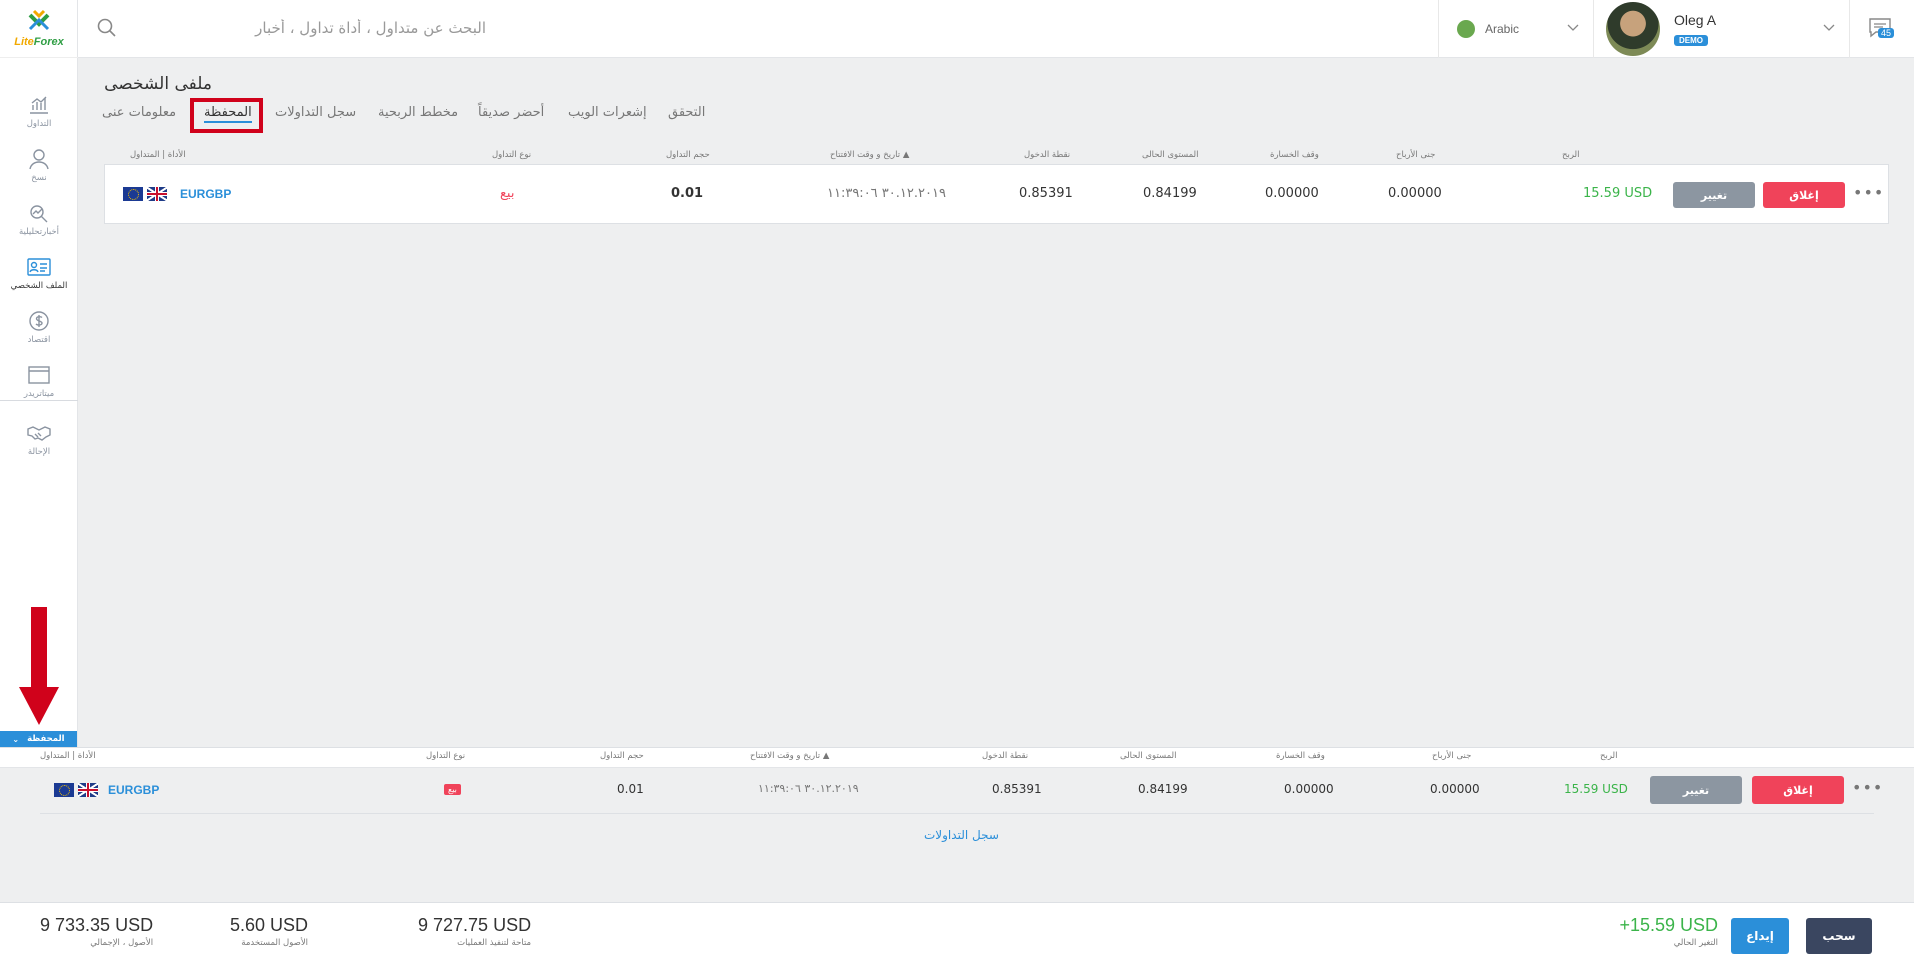 The width and height of the screenshot is (1914, 962). What do you see at coordinates (39, 400) in the screenshot?
I see `sidebar-divider` at bounding box center [39, 400].